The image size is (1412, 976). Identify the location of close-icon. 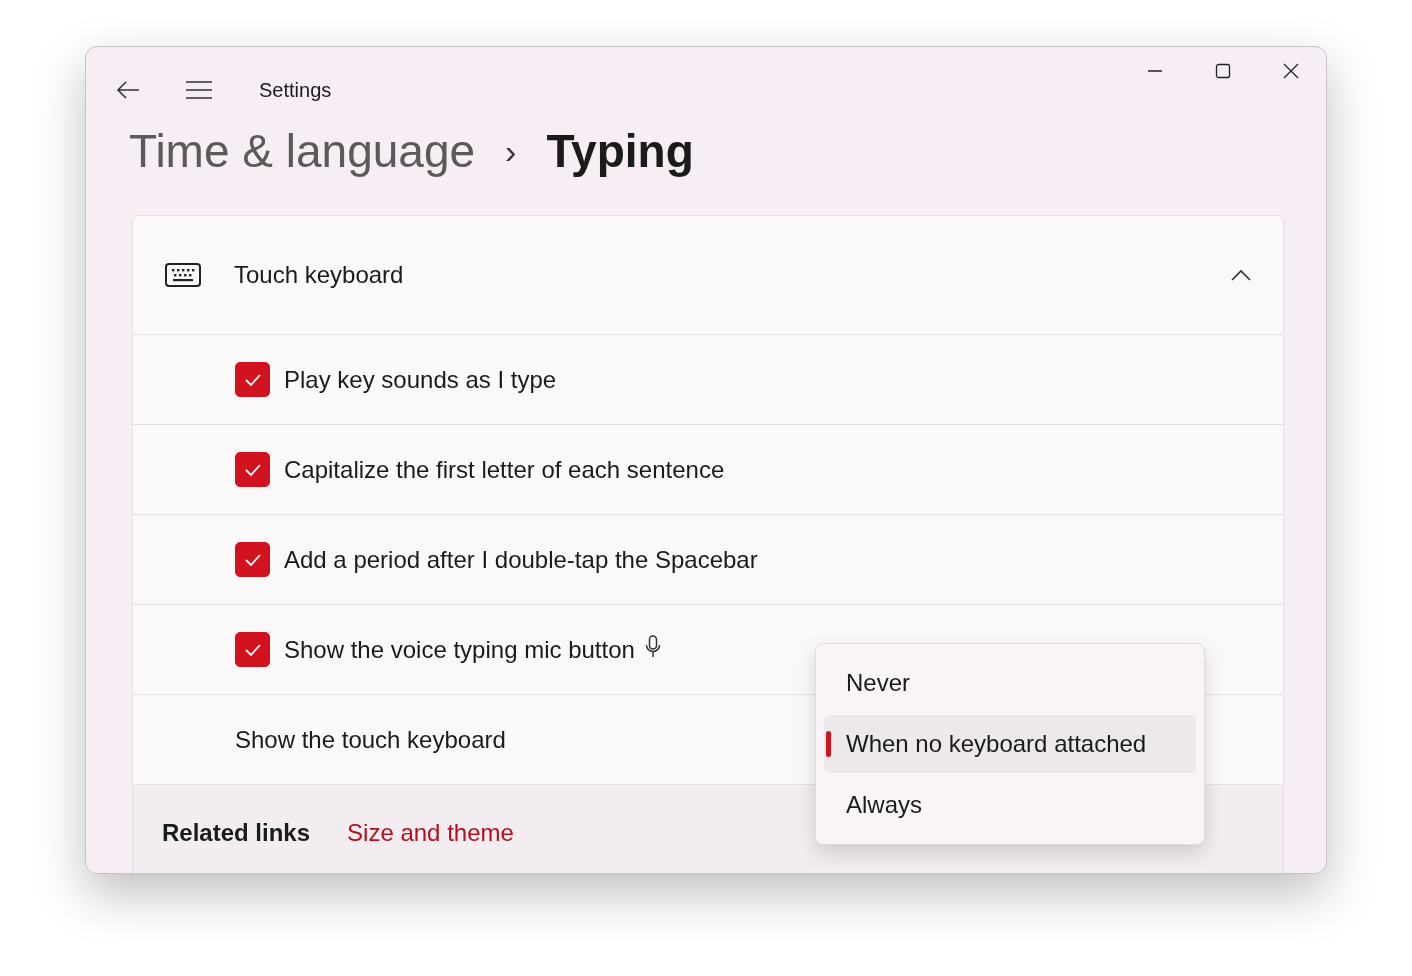
(1291, 71).